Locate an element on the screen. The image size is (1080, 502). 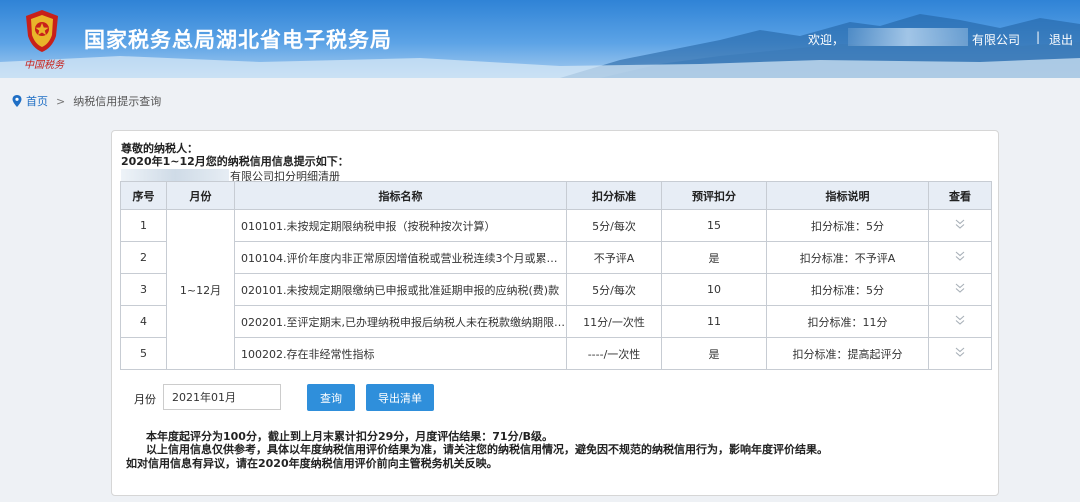
month-label: 月份 is located at coordinates (145, 399).